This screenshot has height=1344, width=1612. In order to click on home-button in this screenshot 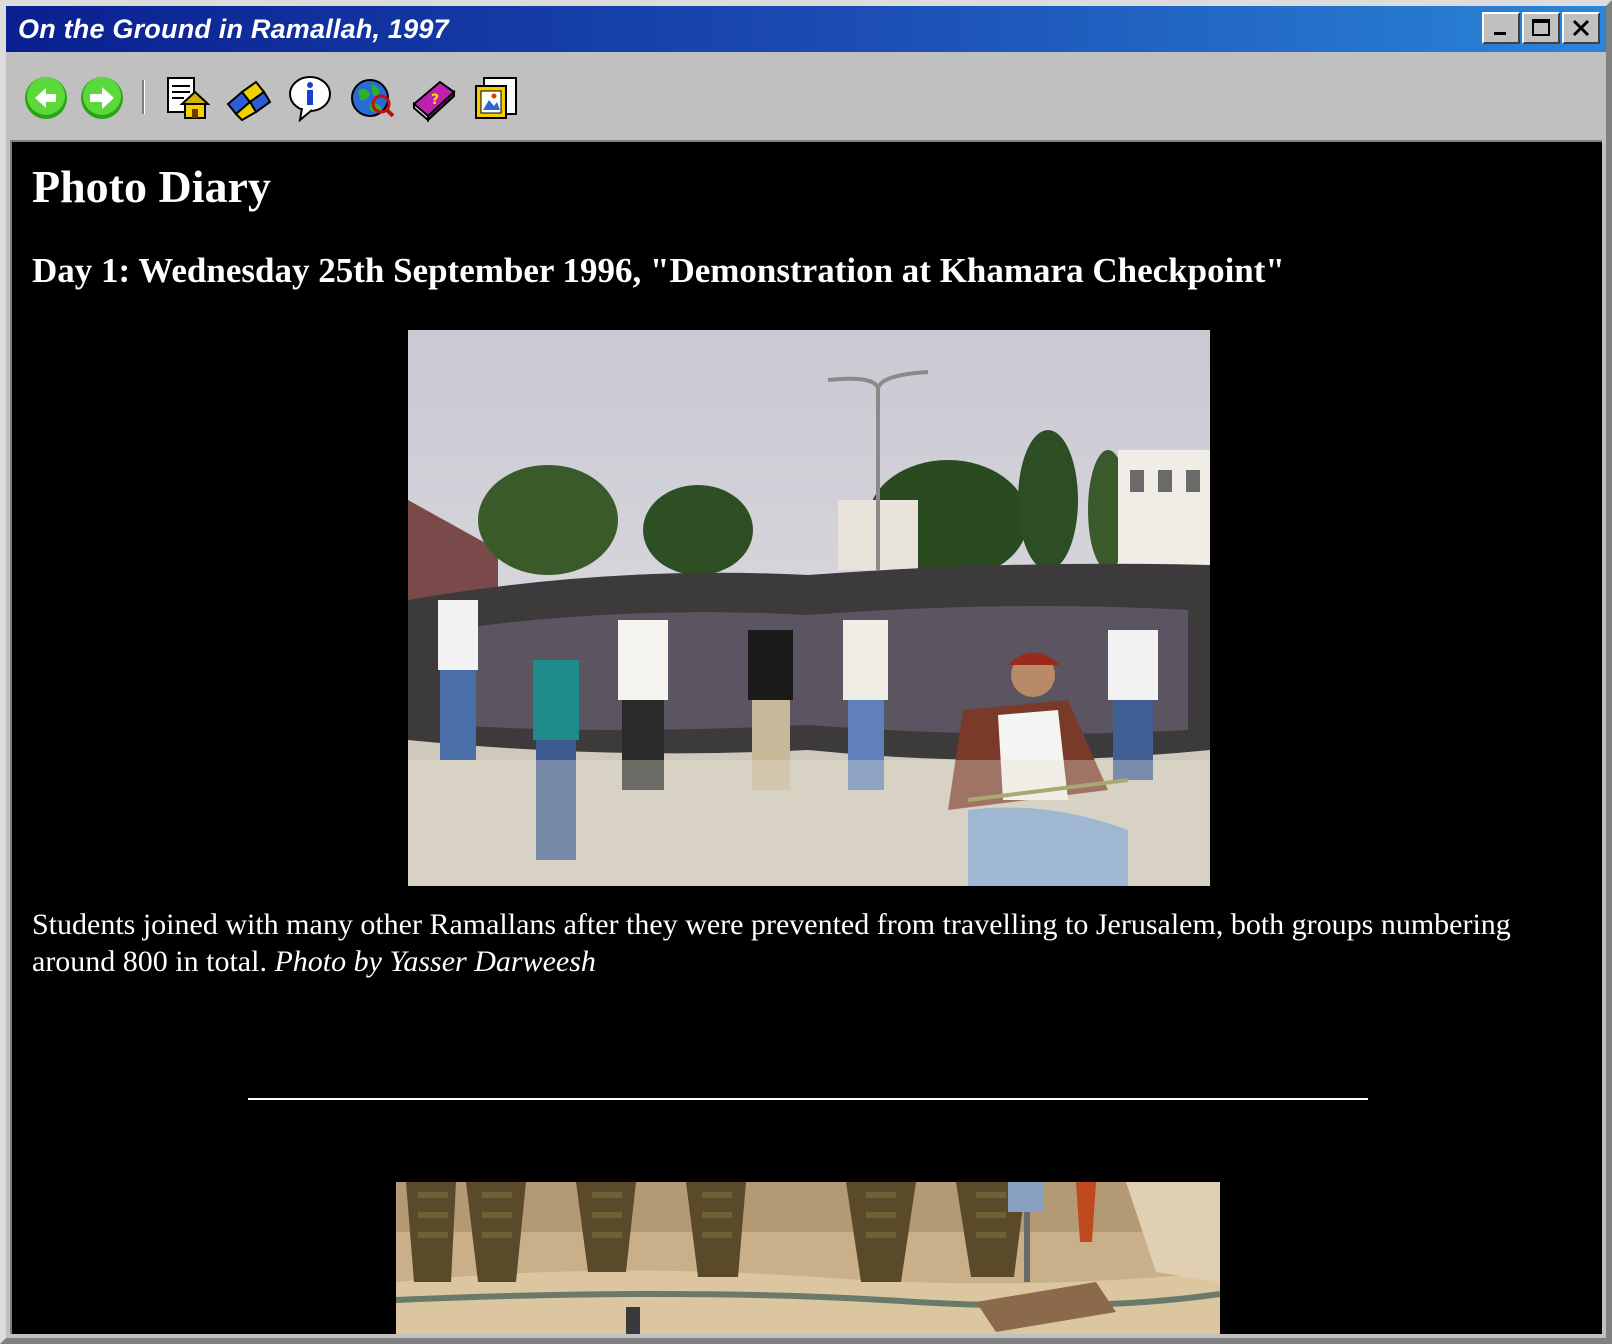, I will do `click(186, 98)`.